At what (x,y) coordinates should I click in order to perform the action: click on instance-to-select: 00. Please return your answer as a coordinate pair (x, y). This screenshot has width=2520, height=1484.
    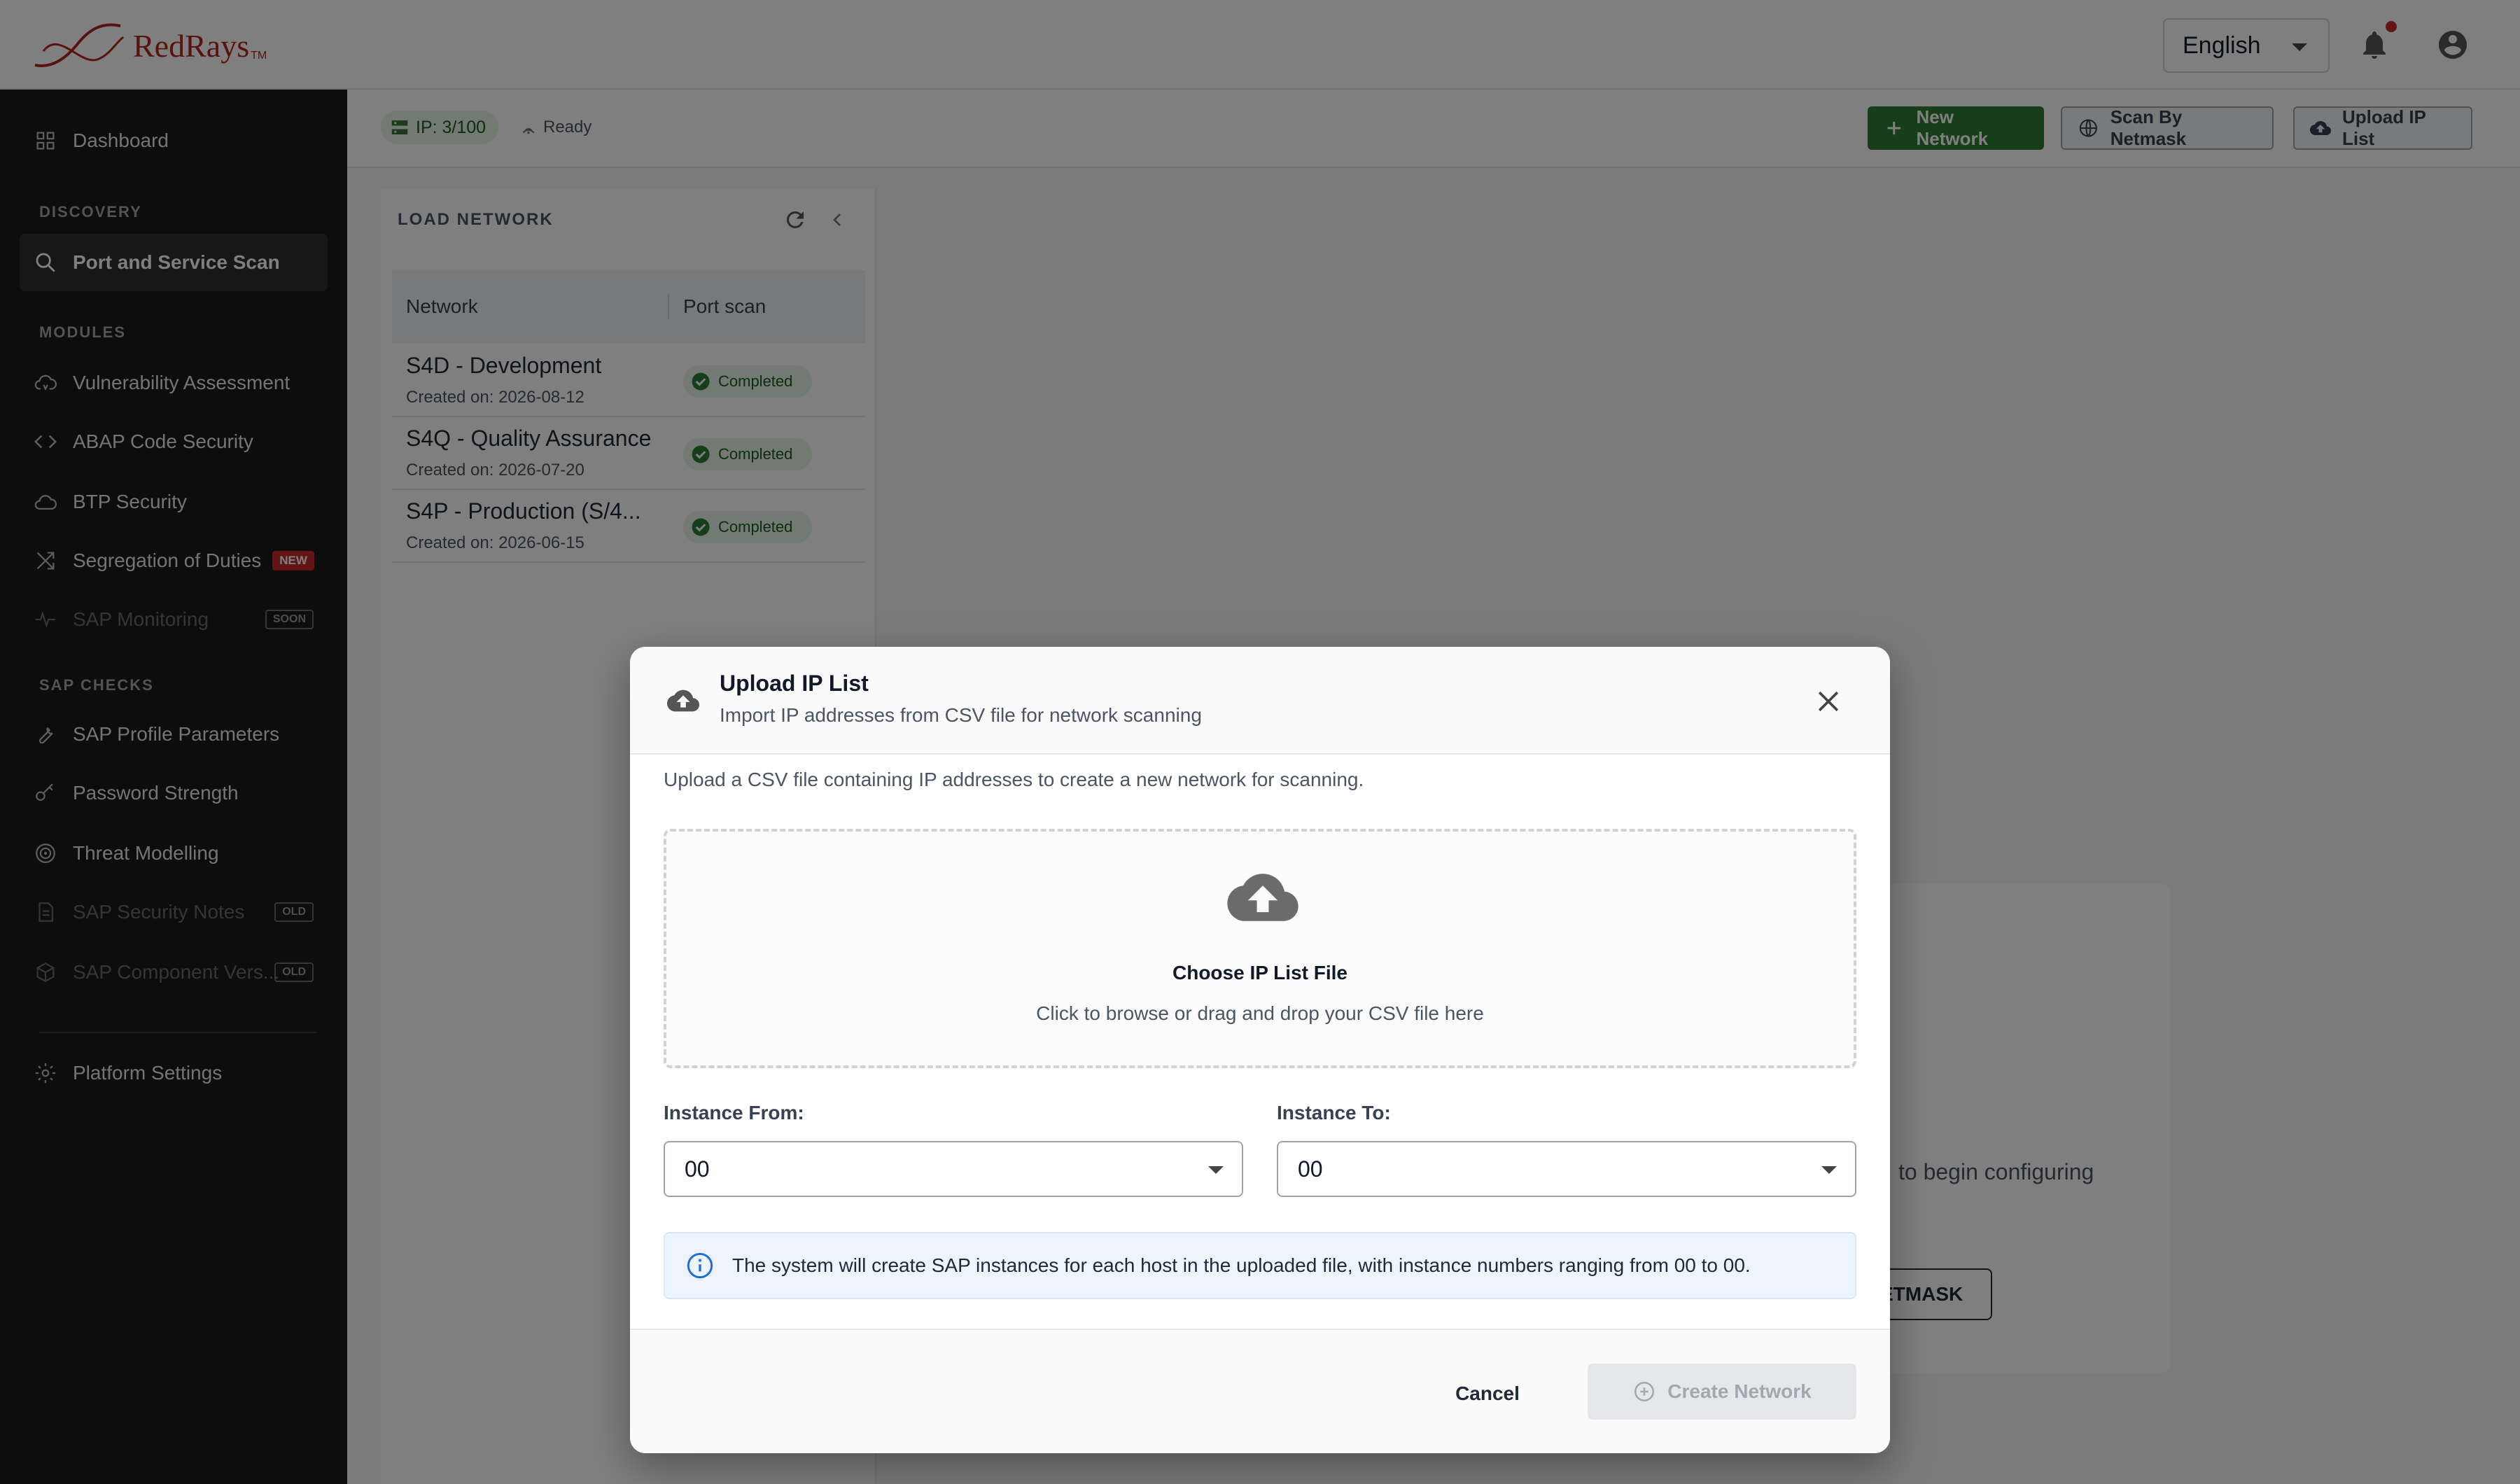
    Looking at the image, I should click on (1566, 1169).